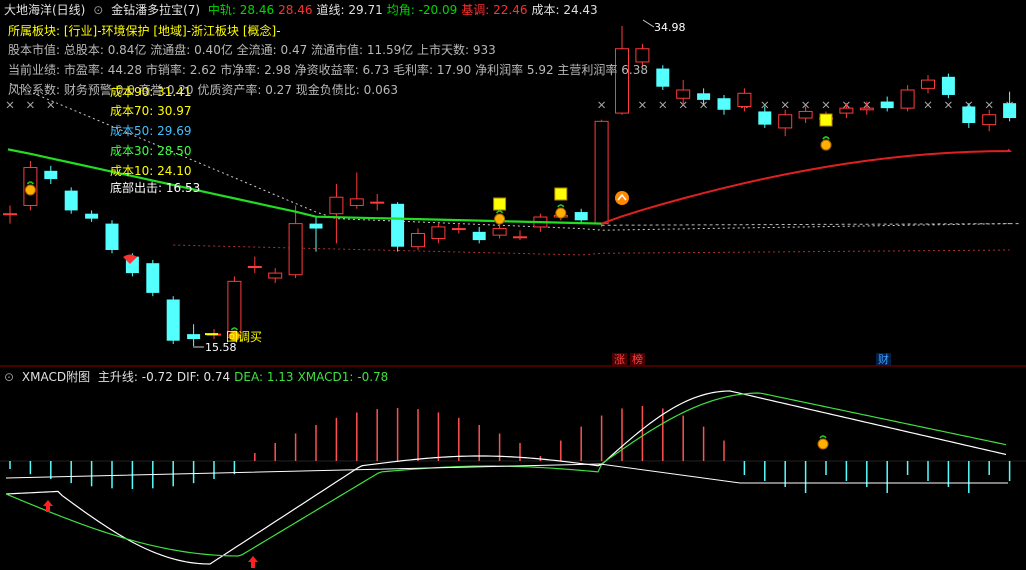 The image size is (1026, 570). What do you see at coordinates (883, 359) in the screenshot?
I see `finance-badge: 财` at bounding box center [883, 359].